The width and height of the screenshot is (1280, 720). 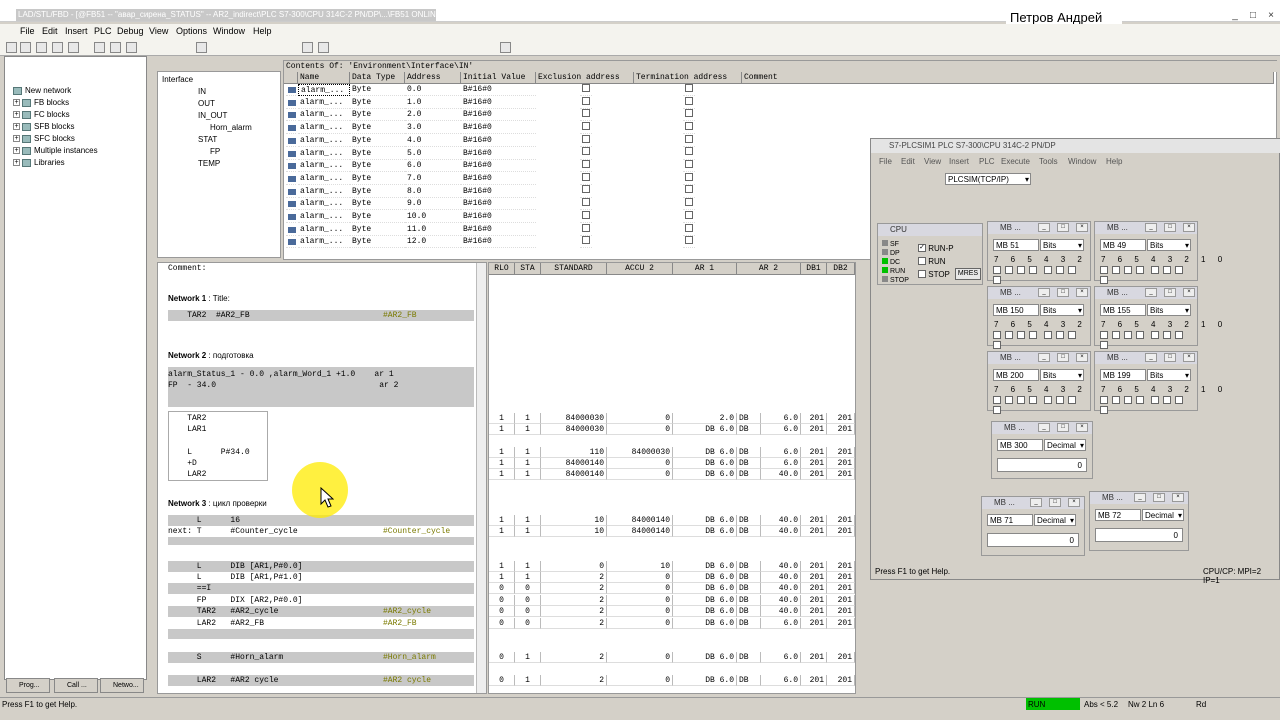 I want to click on mb-address-input: MB 155, so click(x=1123, y=310).